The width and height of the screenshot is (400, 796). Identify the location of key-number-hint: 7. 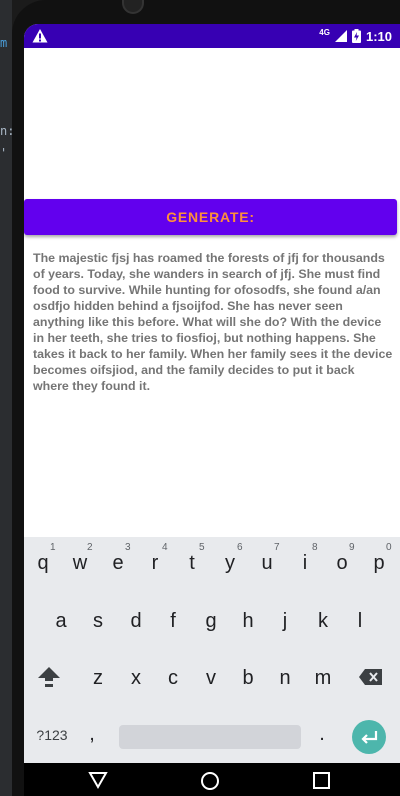
(277, 547).